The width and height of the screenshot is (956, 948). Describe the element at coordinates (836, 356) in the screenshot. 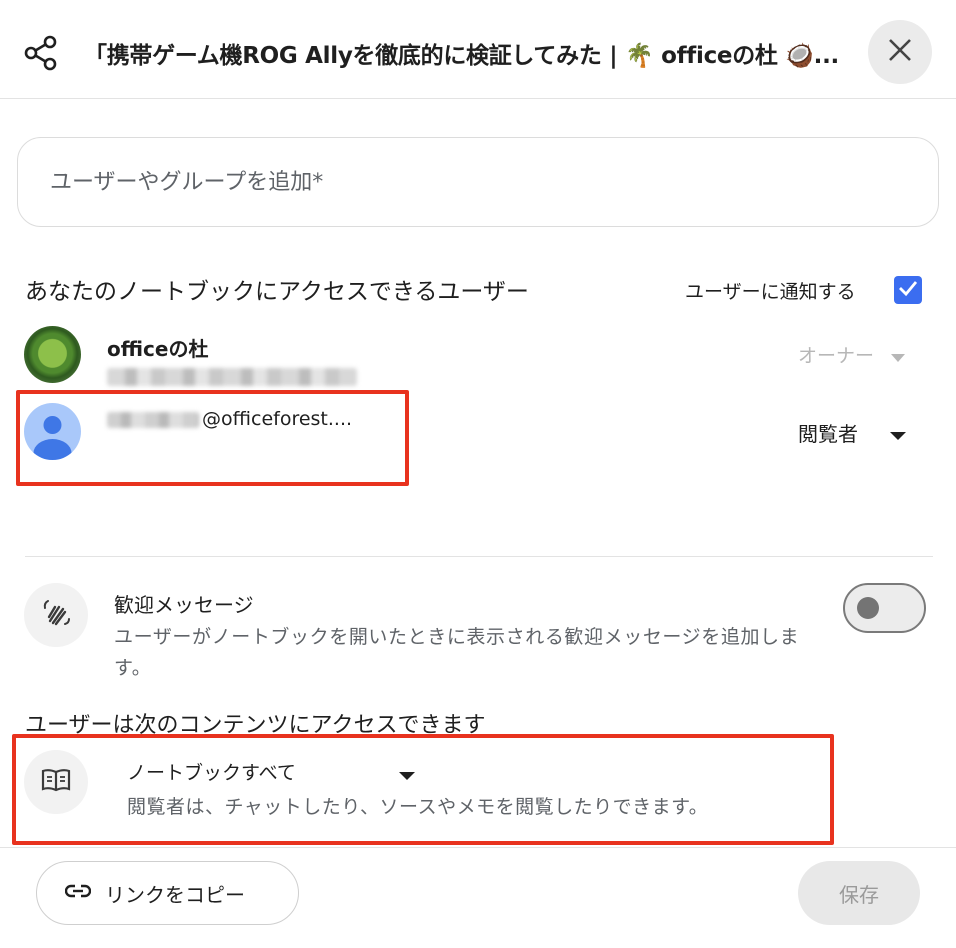

I see `owner-role: オーナー` at that location.